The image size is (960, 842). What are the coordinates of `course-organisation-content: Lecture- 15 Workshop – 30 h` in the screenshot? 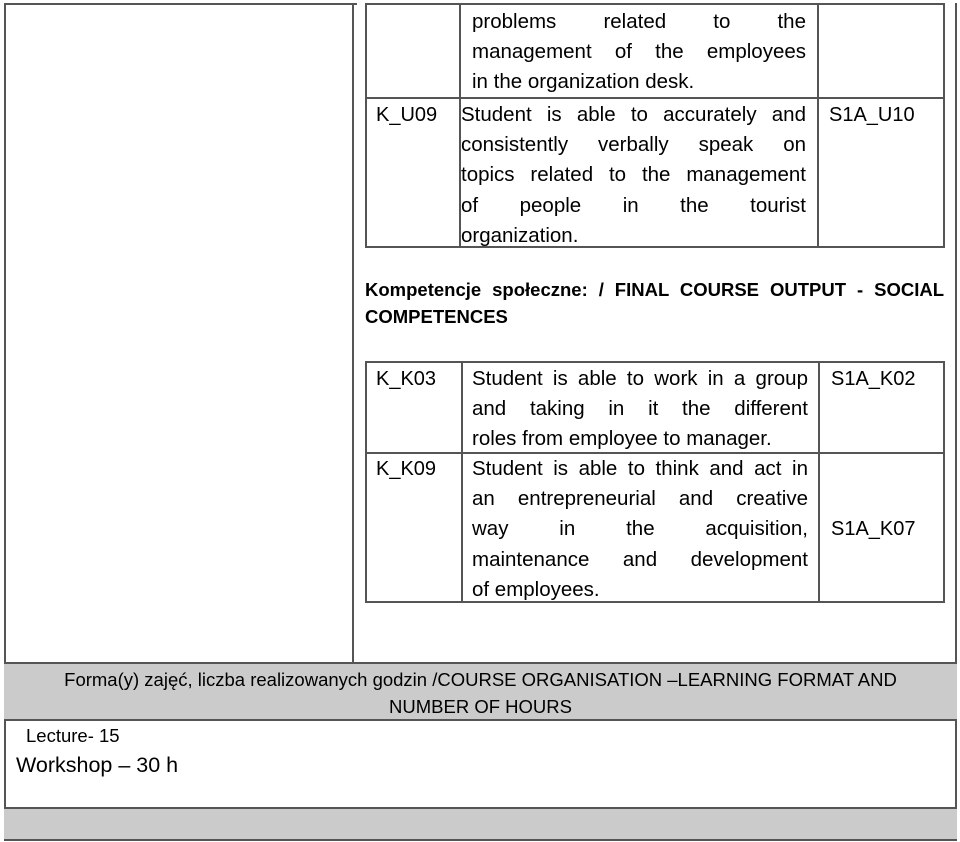 It's located at (480, 764).